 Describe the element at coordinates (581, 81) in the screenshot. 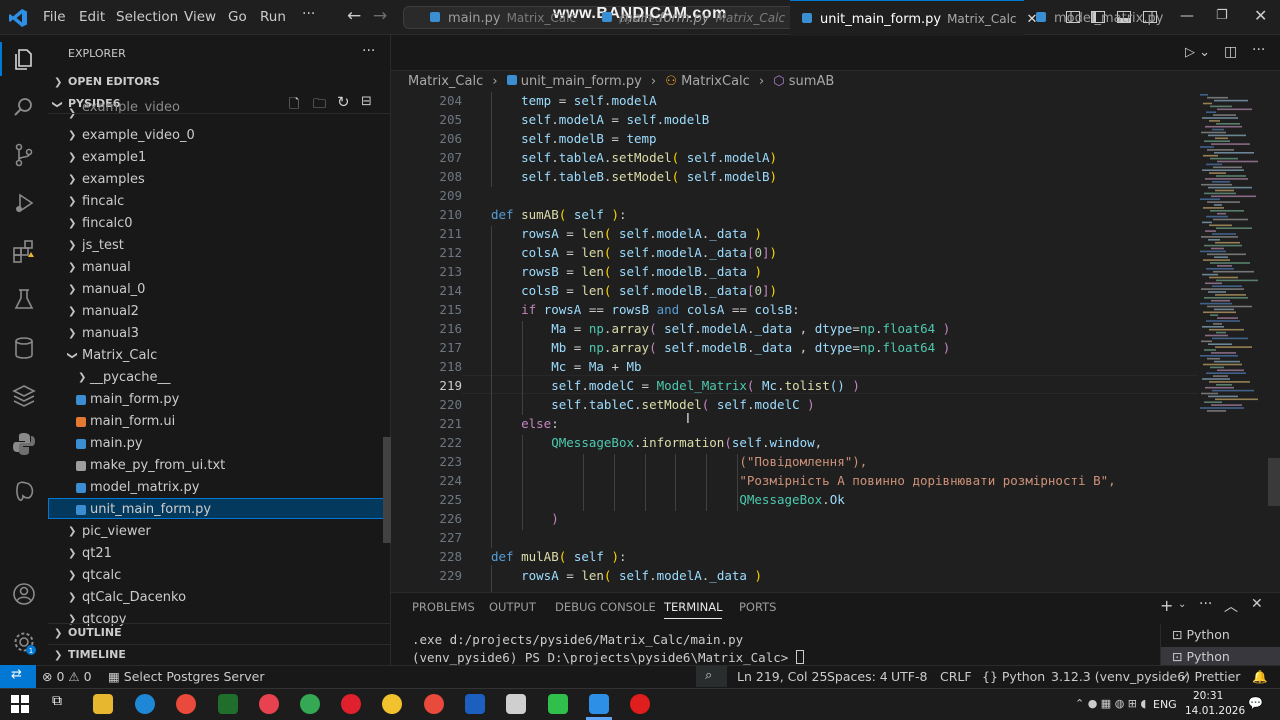

I see `breadcrumb-file: unit_main_form.py` at that location.